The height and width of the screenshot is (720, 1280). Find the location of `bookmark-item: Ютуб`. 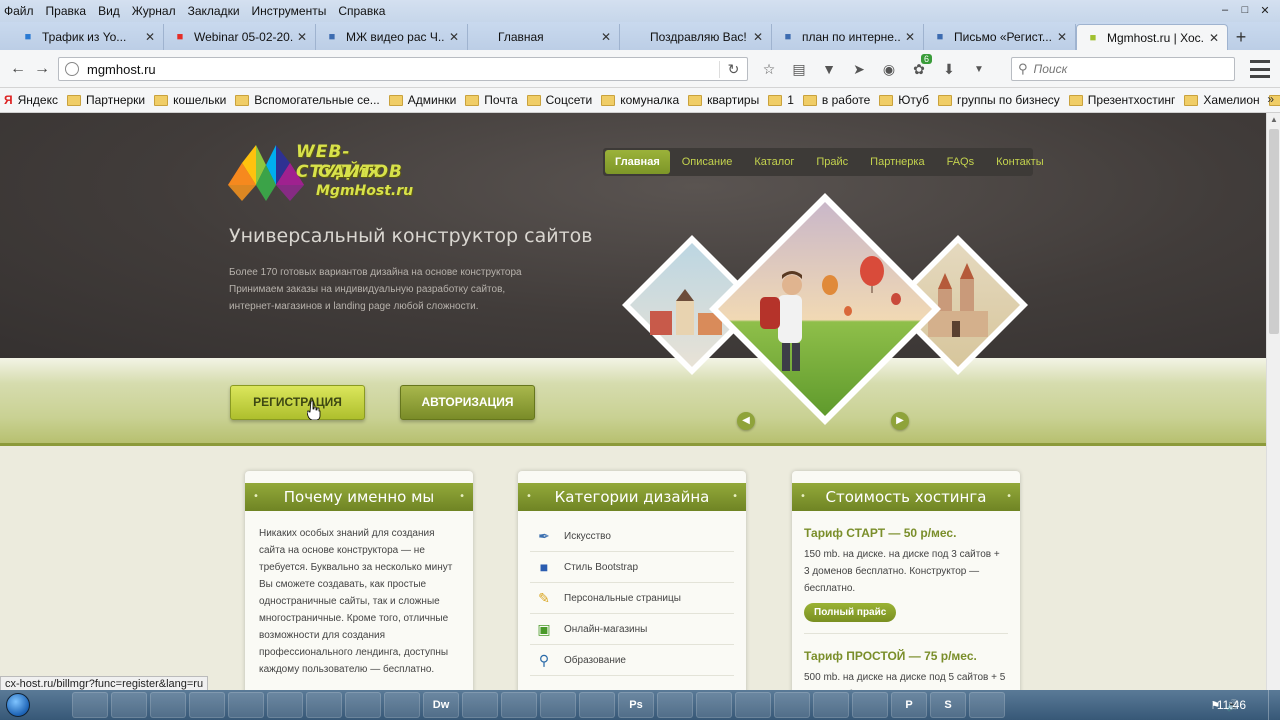

bookmark-item: Ютуб is located at coordinates (904, 100).